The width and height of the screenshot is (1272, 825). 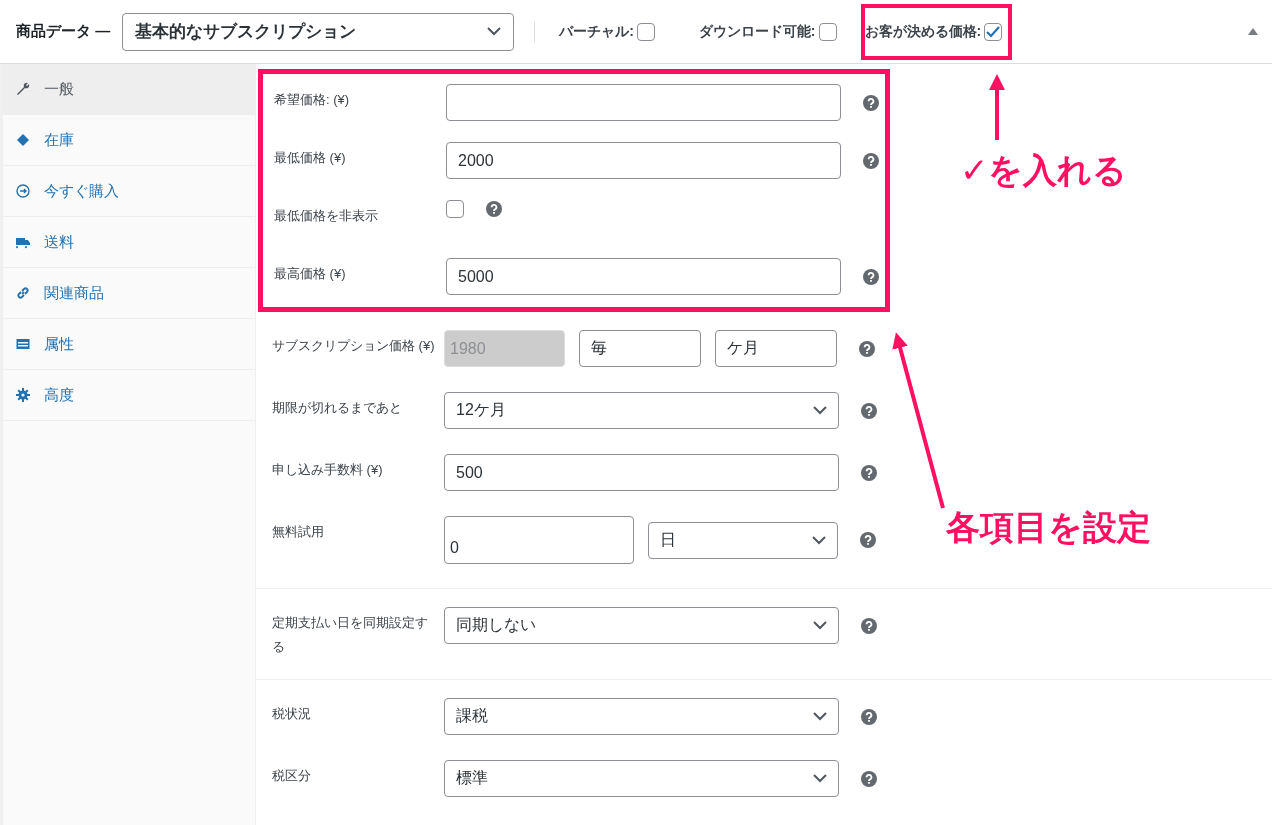 What do you see at coordinates (757, 31) in the screenshot?
I see `option-label: ダウンロード可能:` at bounding box center [757, 31].